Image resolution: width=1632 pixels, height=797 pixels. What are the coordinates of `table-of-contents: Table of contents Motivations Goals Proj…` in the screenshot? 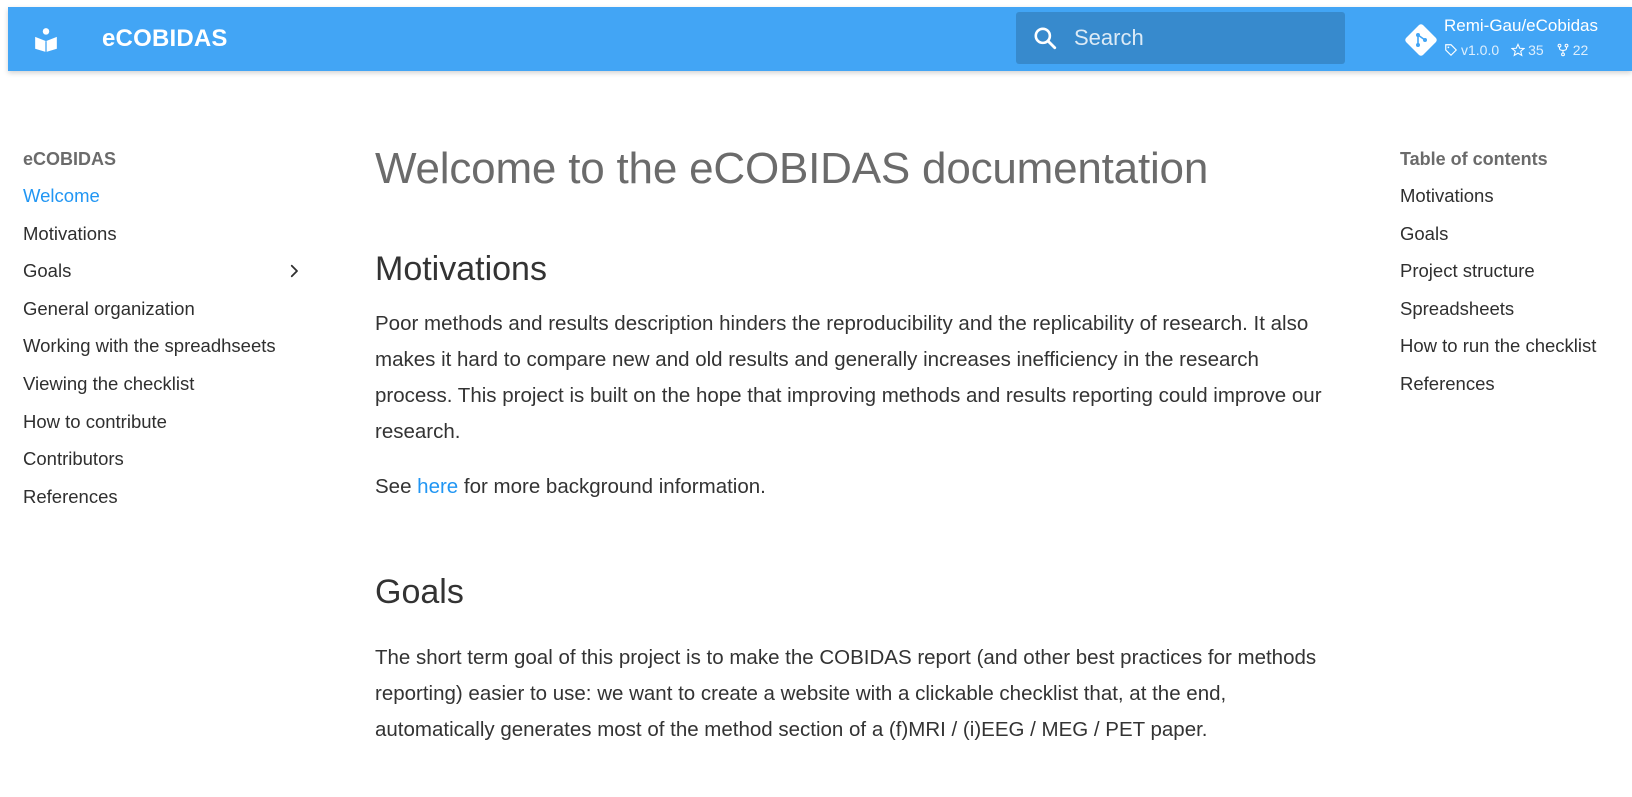 It's located at (1516, 279).